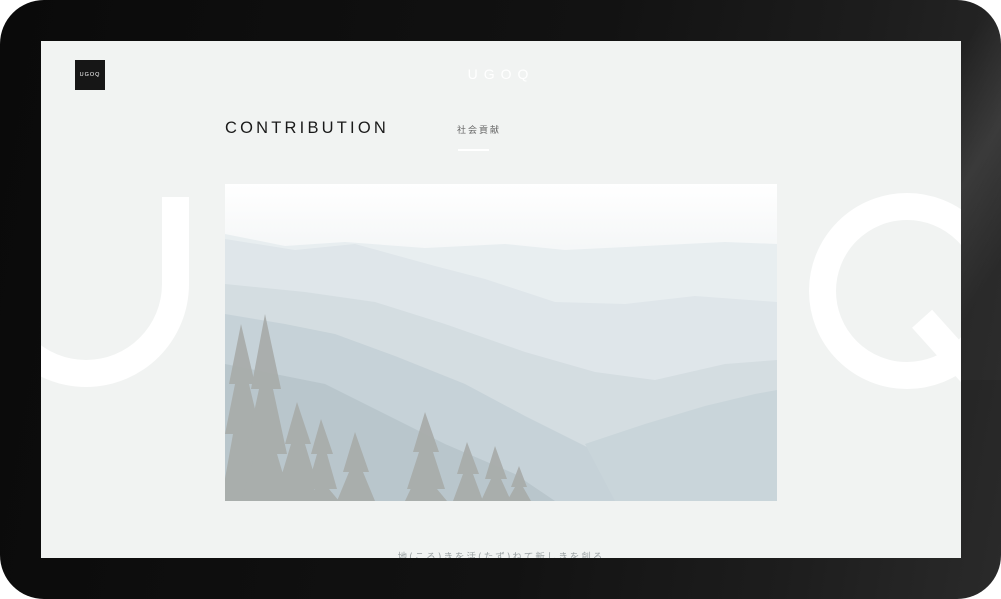 Image resolution: width=1001 pixels, height=599 pixels. Describe the element at coordinates (885, 291) in the screenshot. I see `bg-letter-q` at that location.